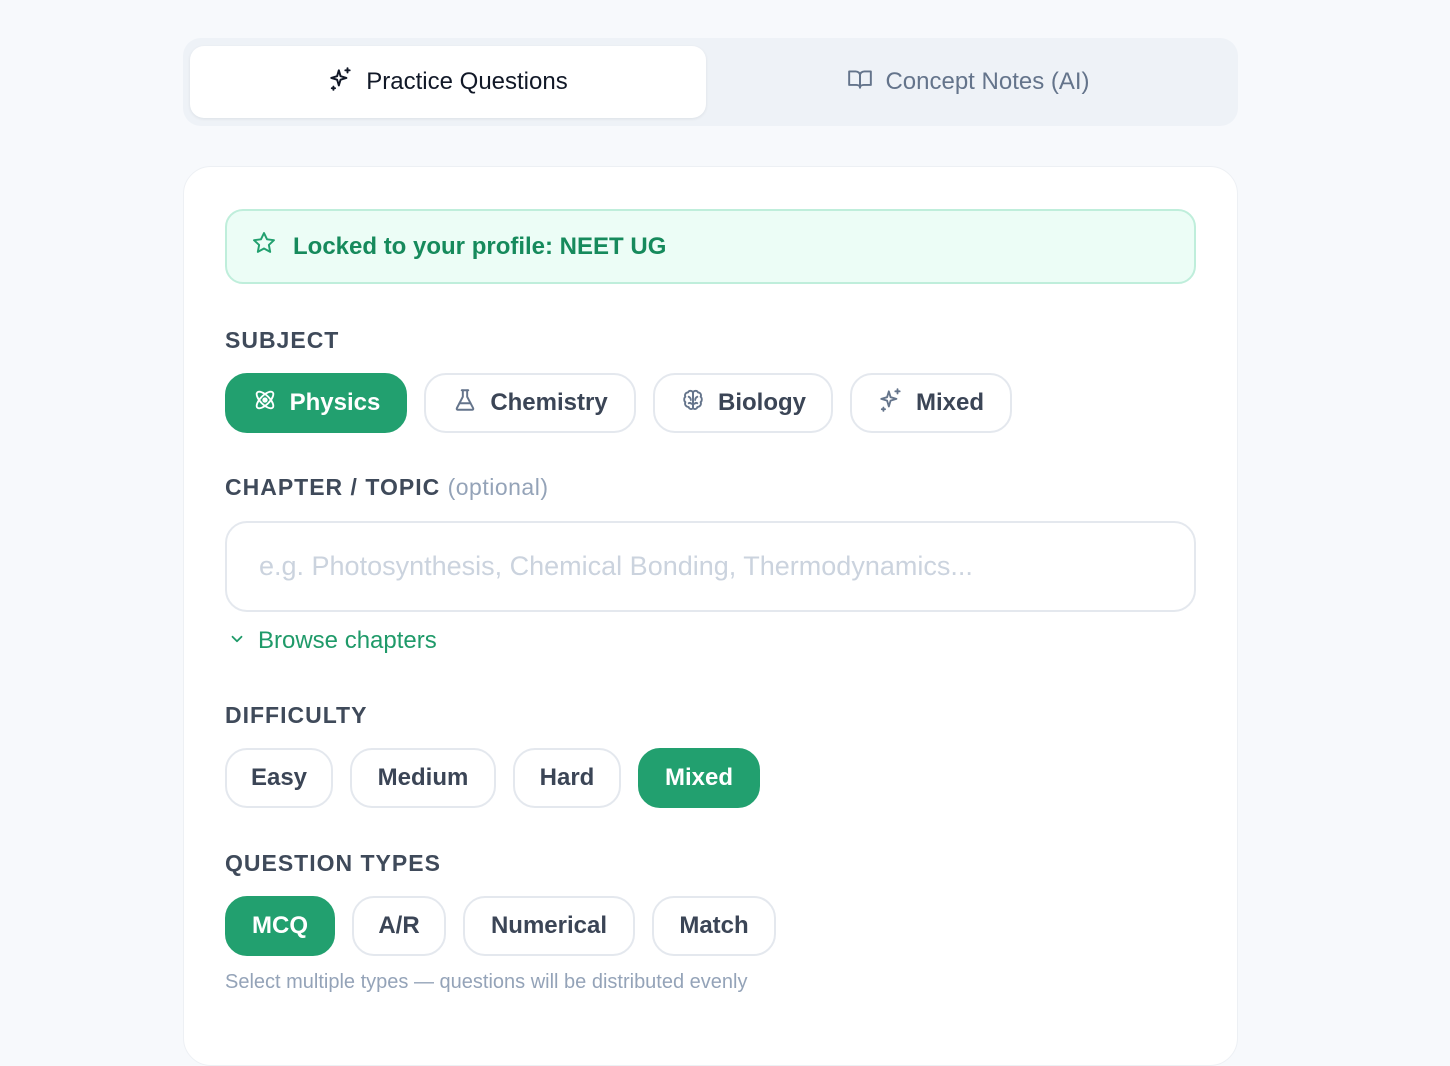 The image size is (1450, 1066). I want to click on tab-concept-notes: Concept Notes (AI), so click(968, 82).